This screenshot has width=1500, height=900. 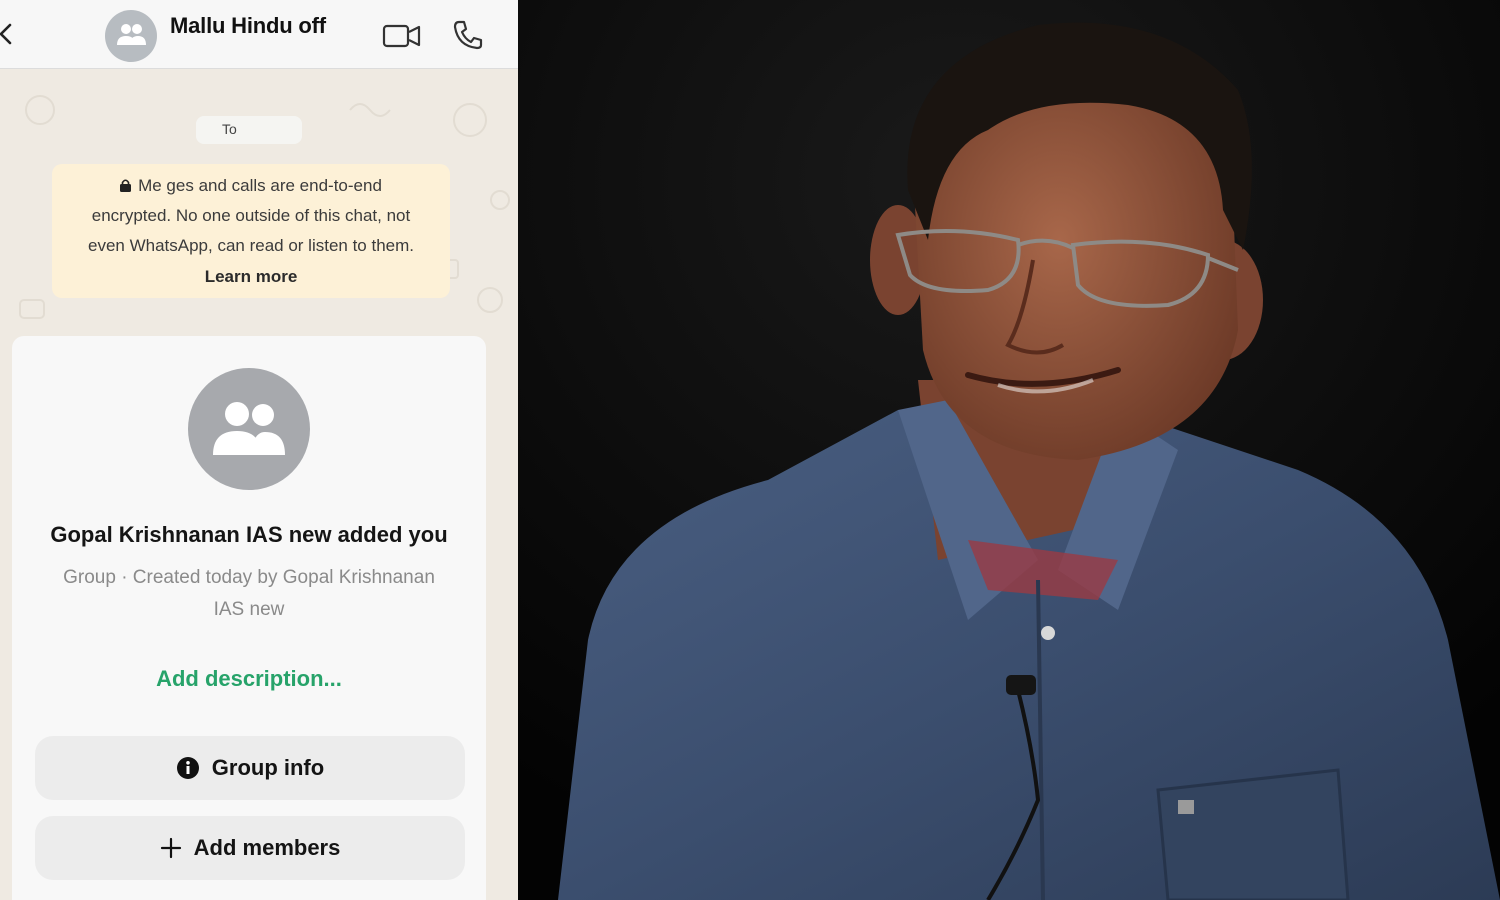 I want to click on group-info-label: Group info, so click(x=268, y=767).